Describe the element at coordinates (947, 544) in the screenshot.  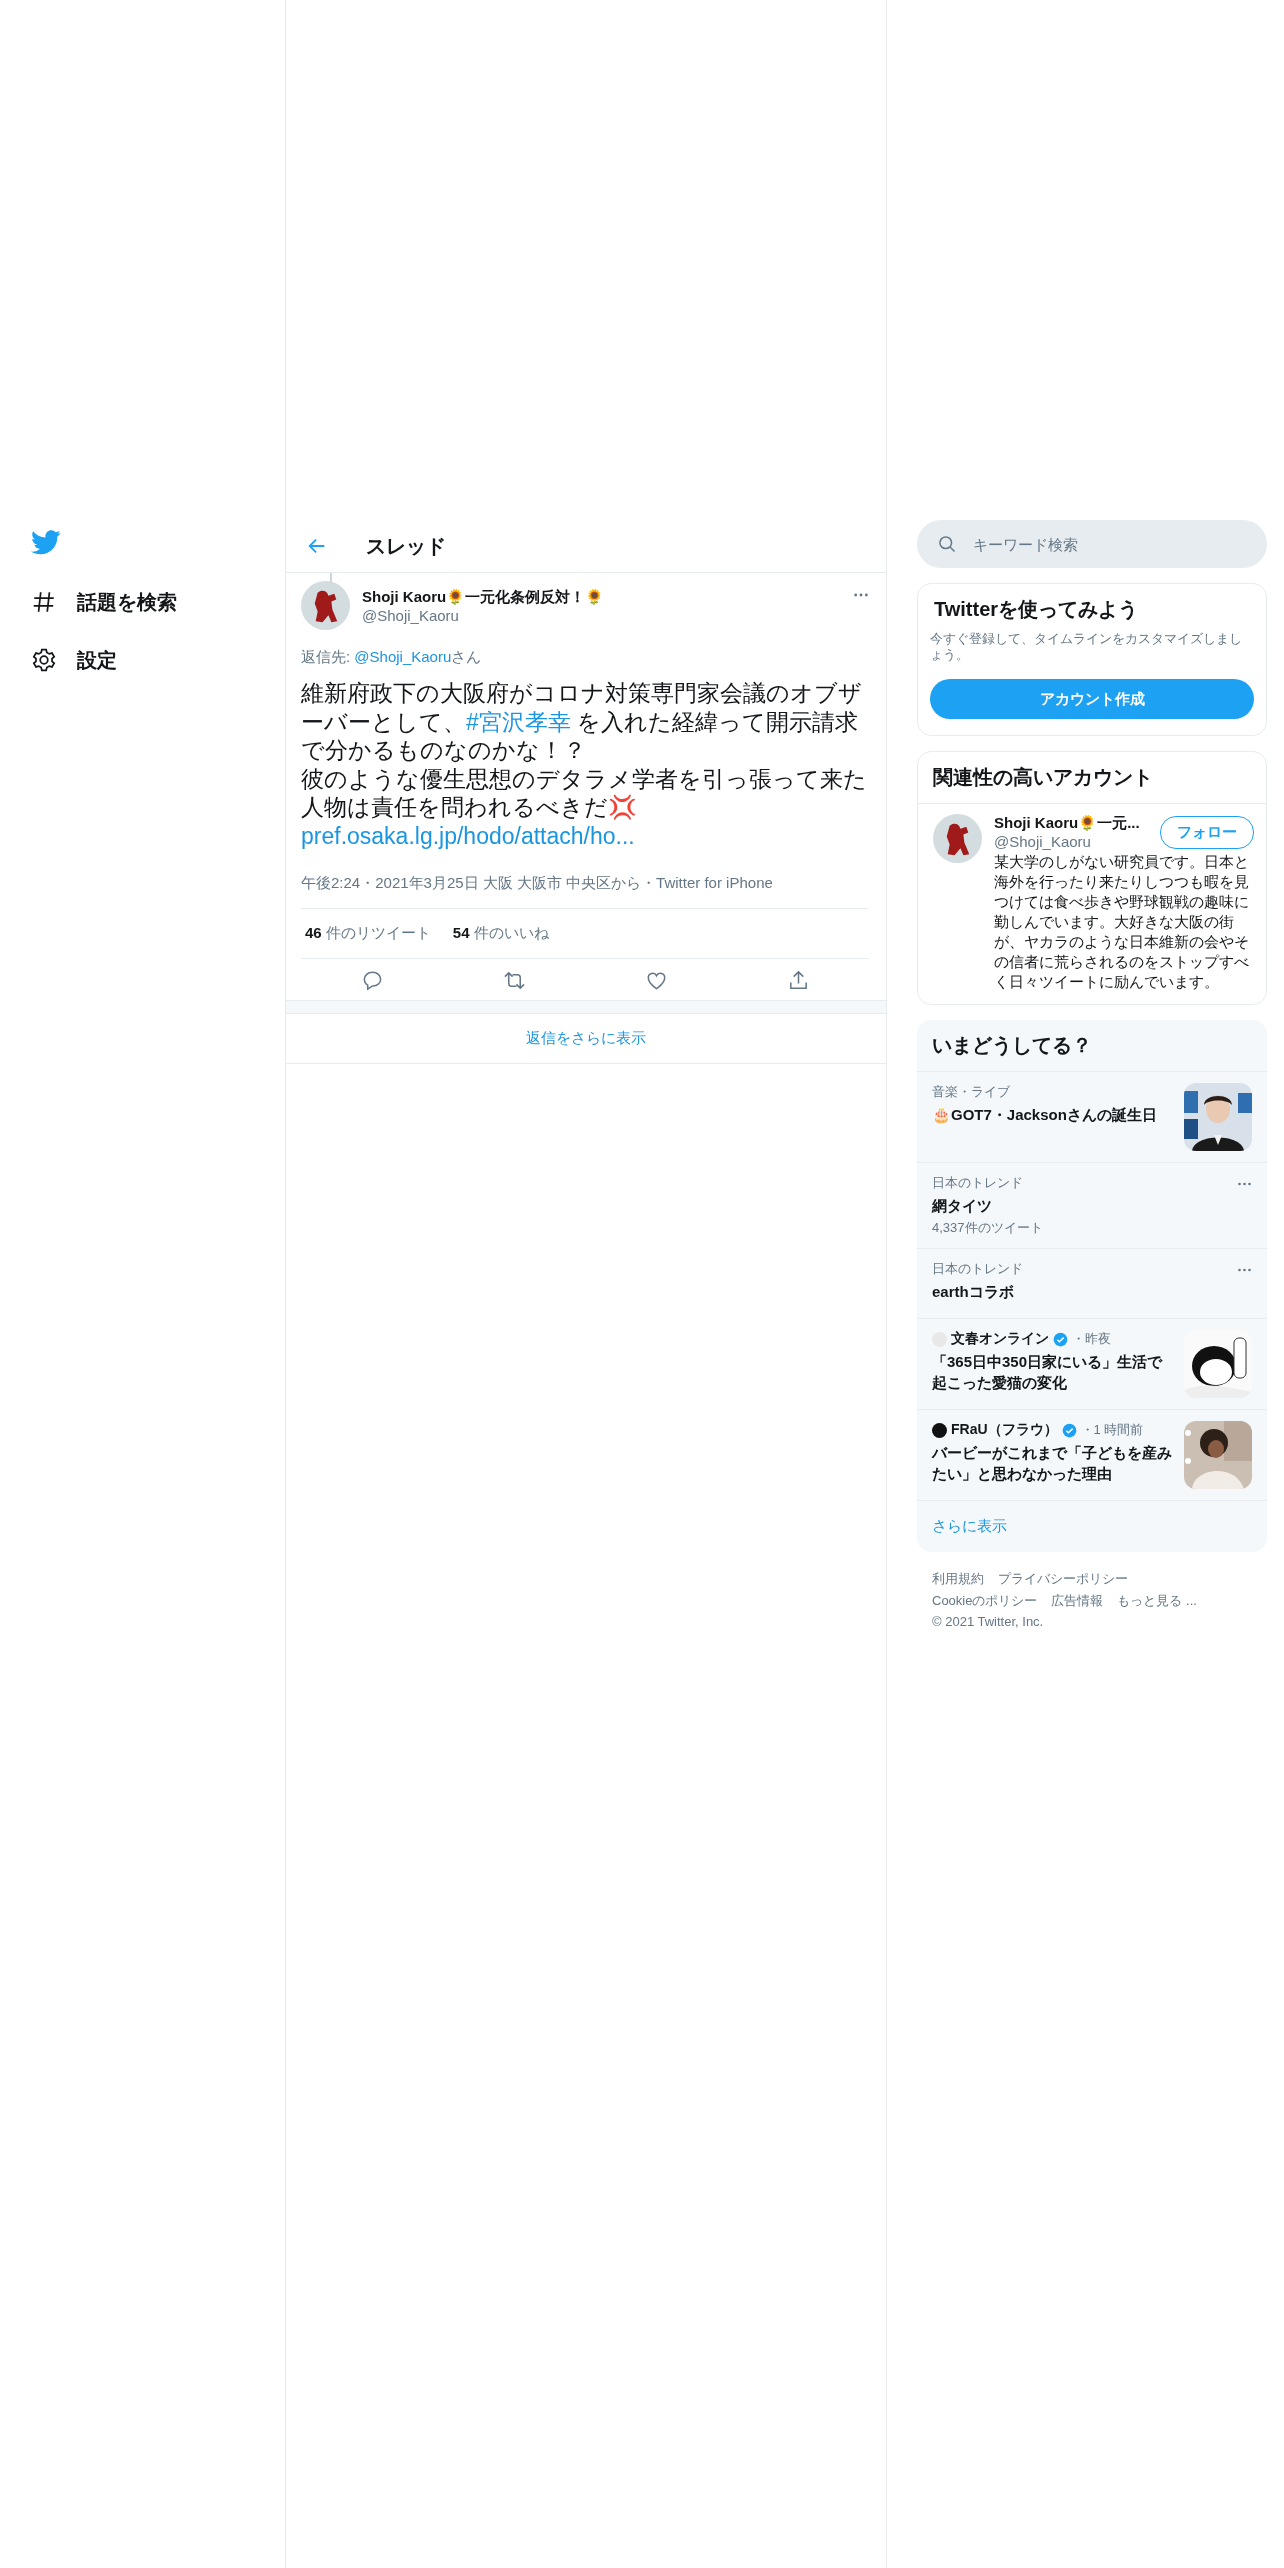
I see `search-icon` at that location.